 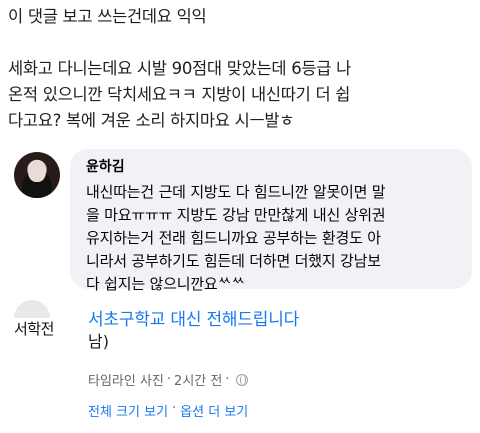 I want to click on photo-actions: 전체 크기 보기 · 옵션 더 보기, so click(x=168, y=410).